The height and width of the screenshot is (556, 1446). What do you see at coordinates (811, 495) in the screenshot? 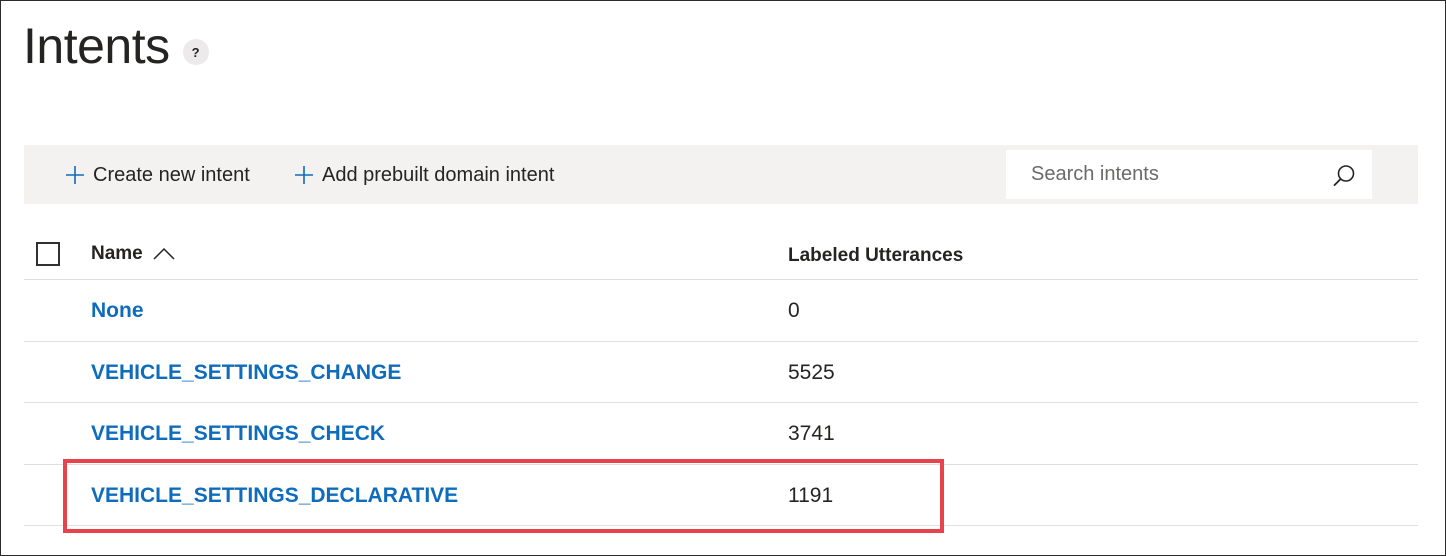
I see `utterance-count: 1191` at bounding box center [811, 495].